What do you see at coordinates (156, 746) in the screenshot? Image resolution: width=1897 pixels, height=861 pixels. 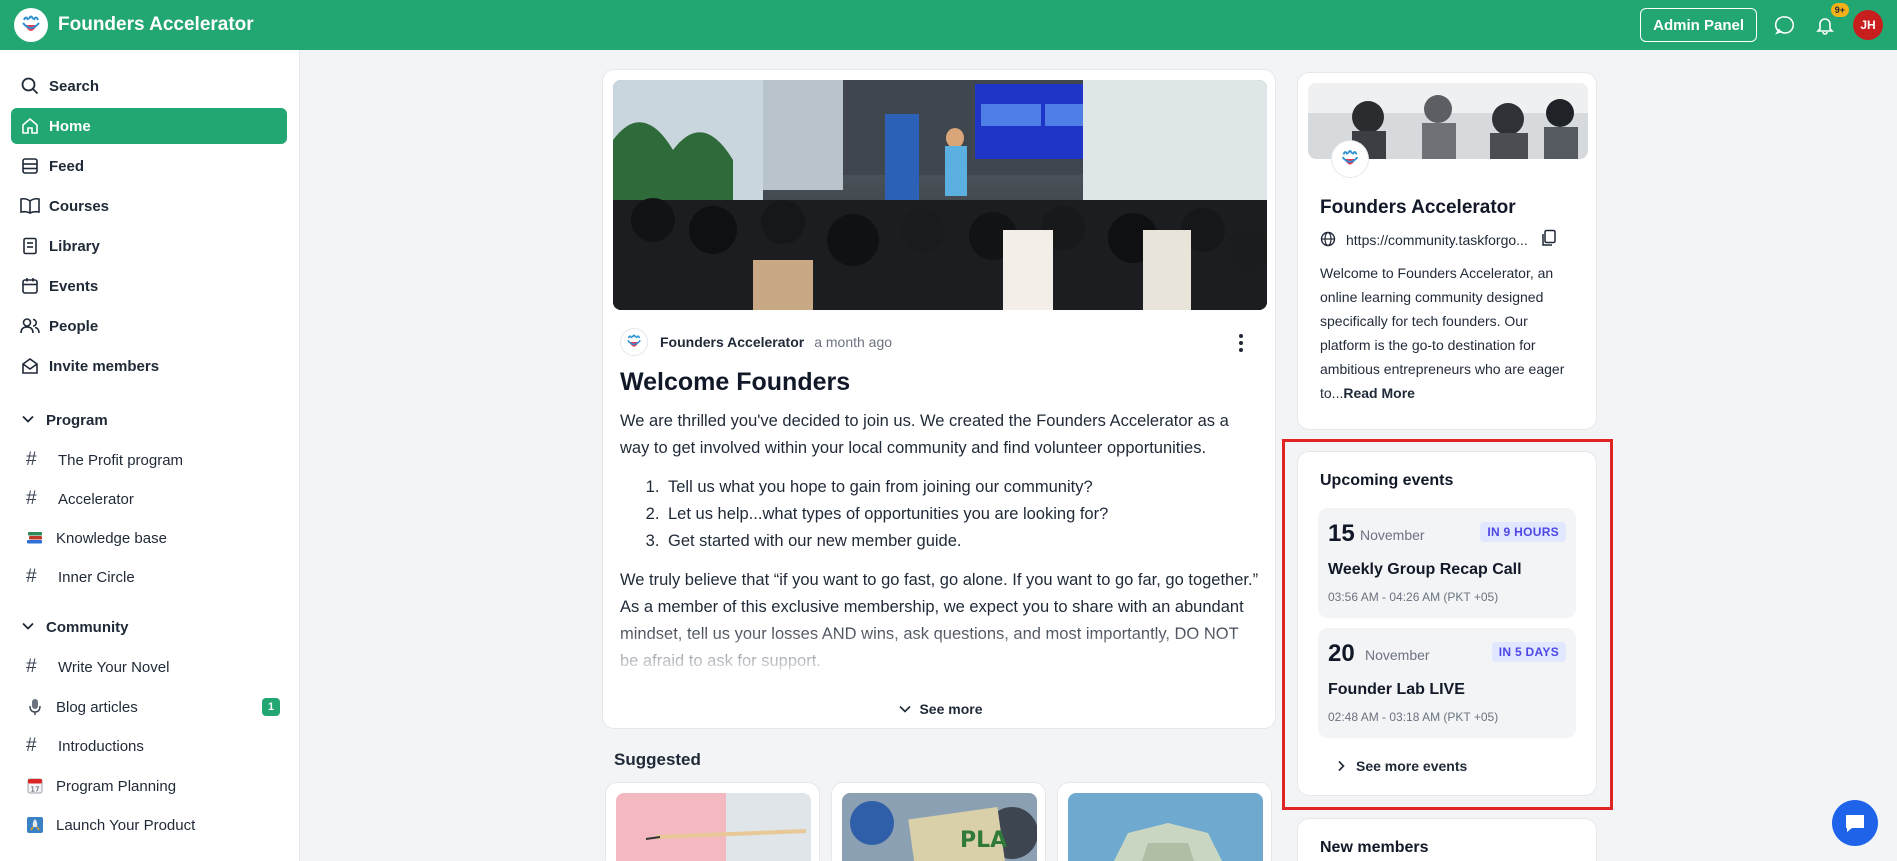 I see `channel-introductions: # Introductions` at bounding box center [156, 746].